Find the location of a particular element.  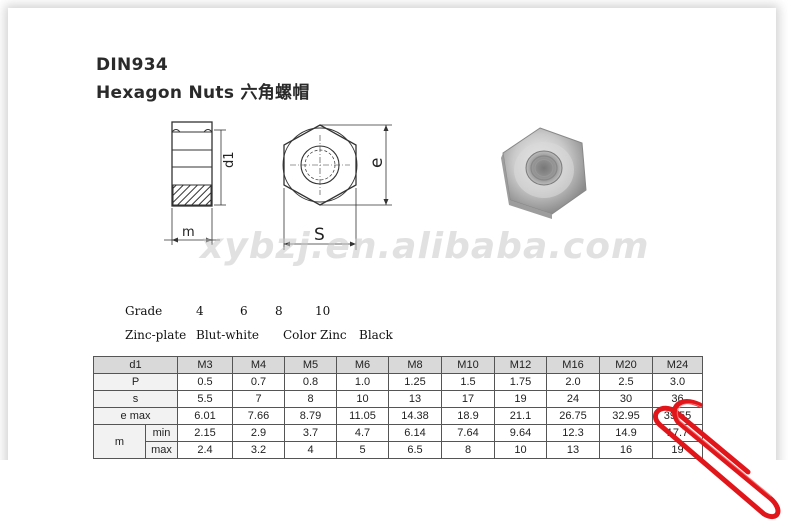

paperclip-overlay is located at coordinates (717, 459).